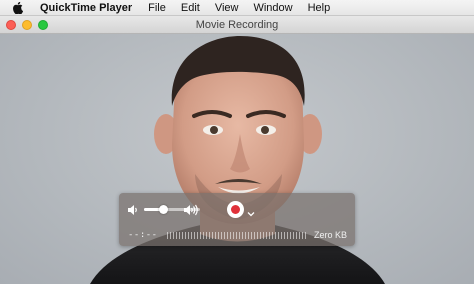 The image size is (474, 284). I want to click on window-title: Movie Recording, so click(237, 24).